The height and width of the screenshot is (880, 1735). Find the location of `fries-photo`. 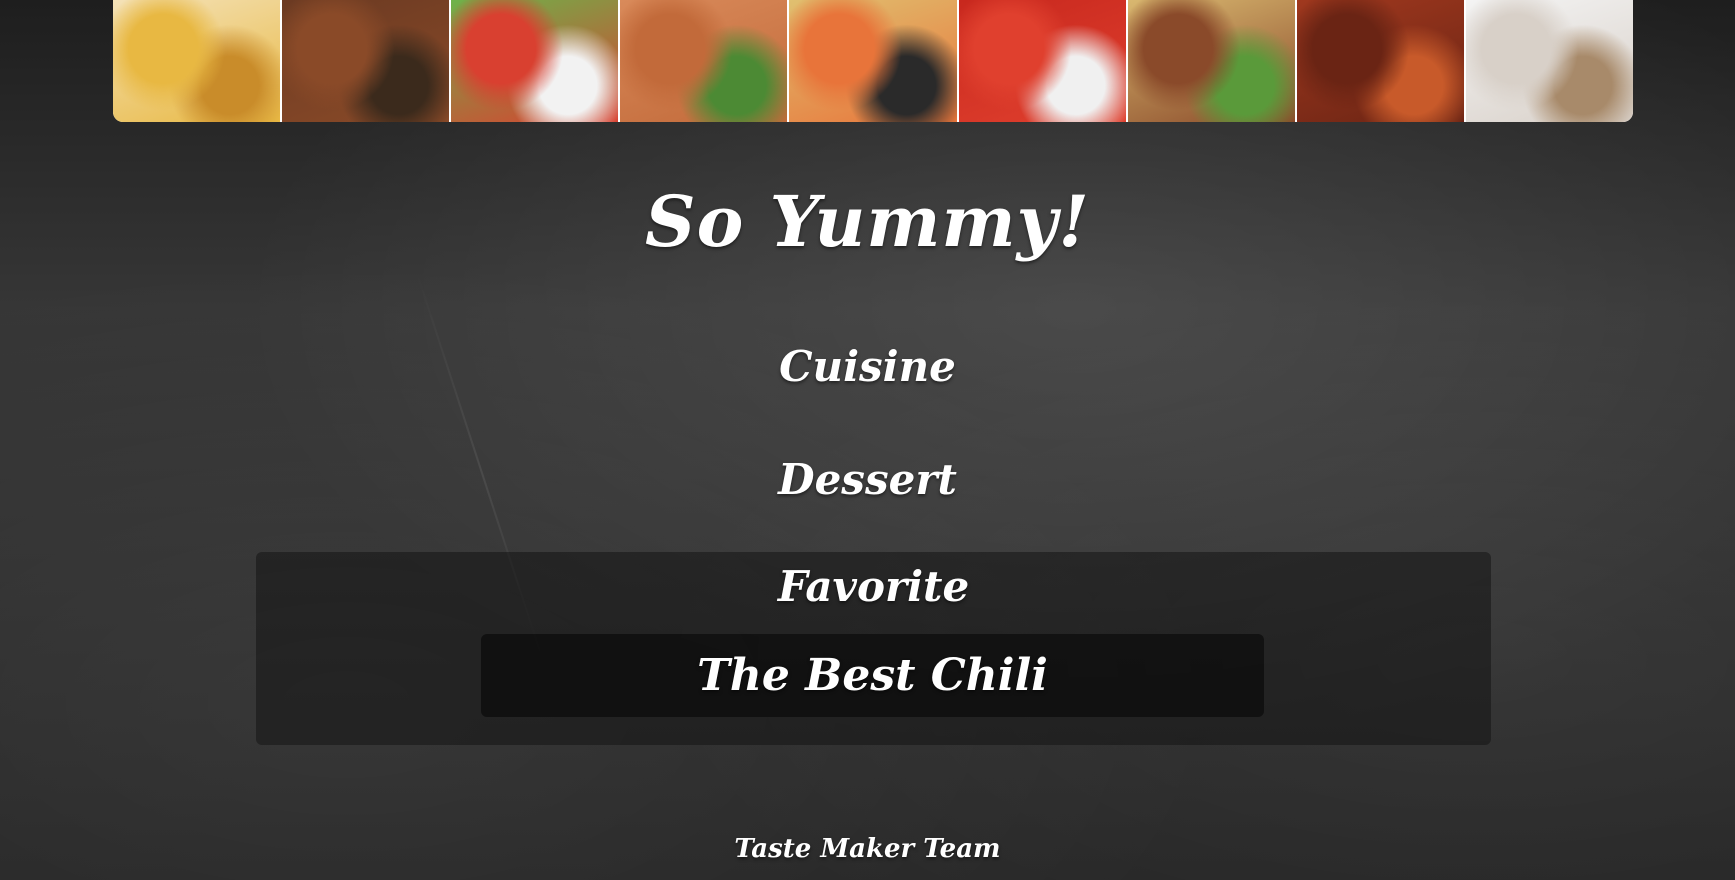

fries-photo is located at coordinates (197, 61).